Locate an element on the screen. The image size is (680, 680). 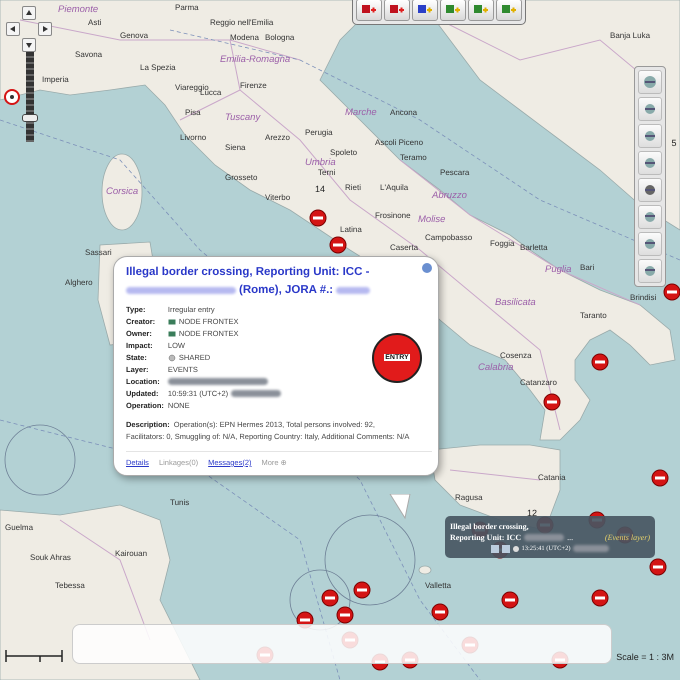
print-button is located at coordinates (650, 244).